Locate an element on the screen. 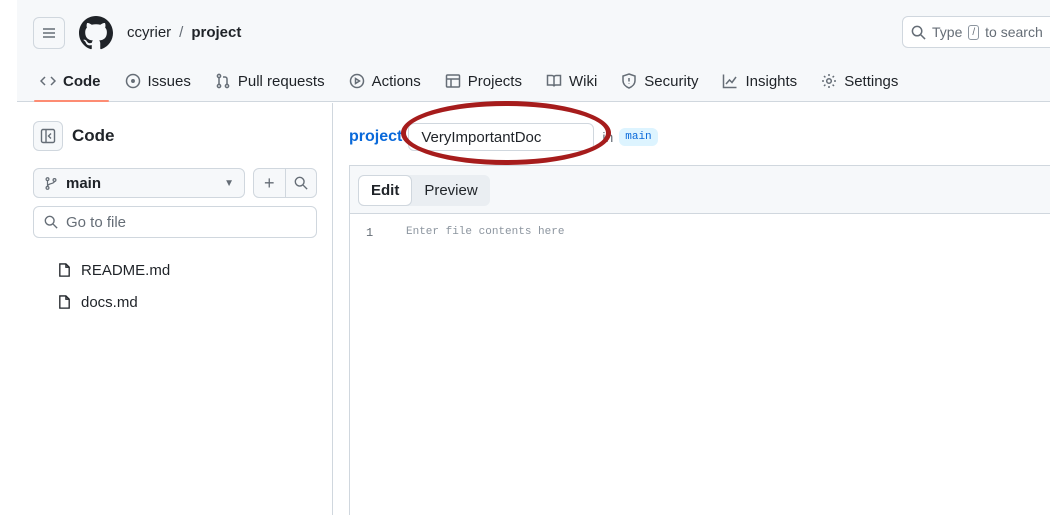 The width and height of the screenshot is (1050, 515). search-box: Type / to search is located at coordinates (976, 32).